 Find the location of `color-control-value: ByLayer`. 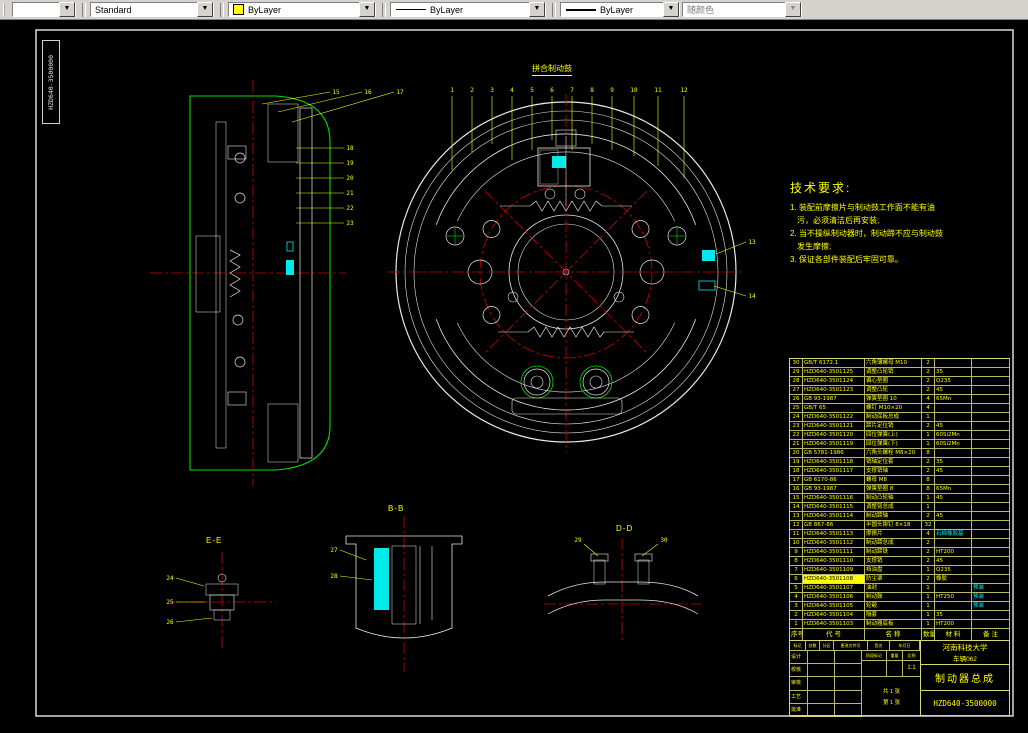

color-control-value: ByLayer is located at coordinates (265, 9).